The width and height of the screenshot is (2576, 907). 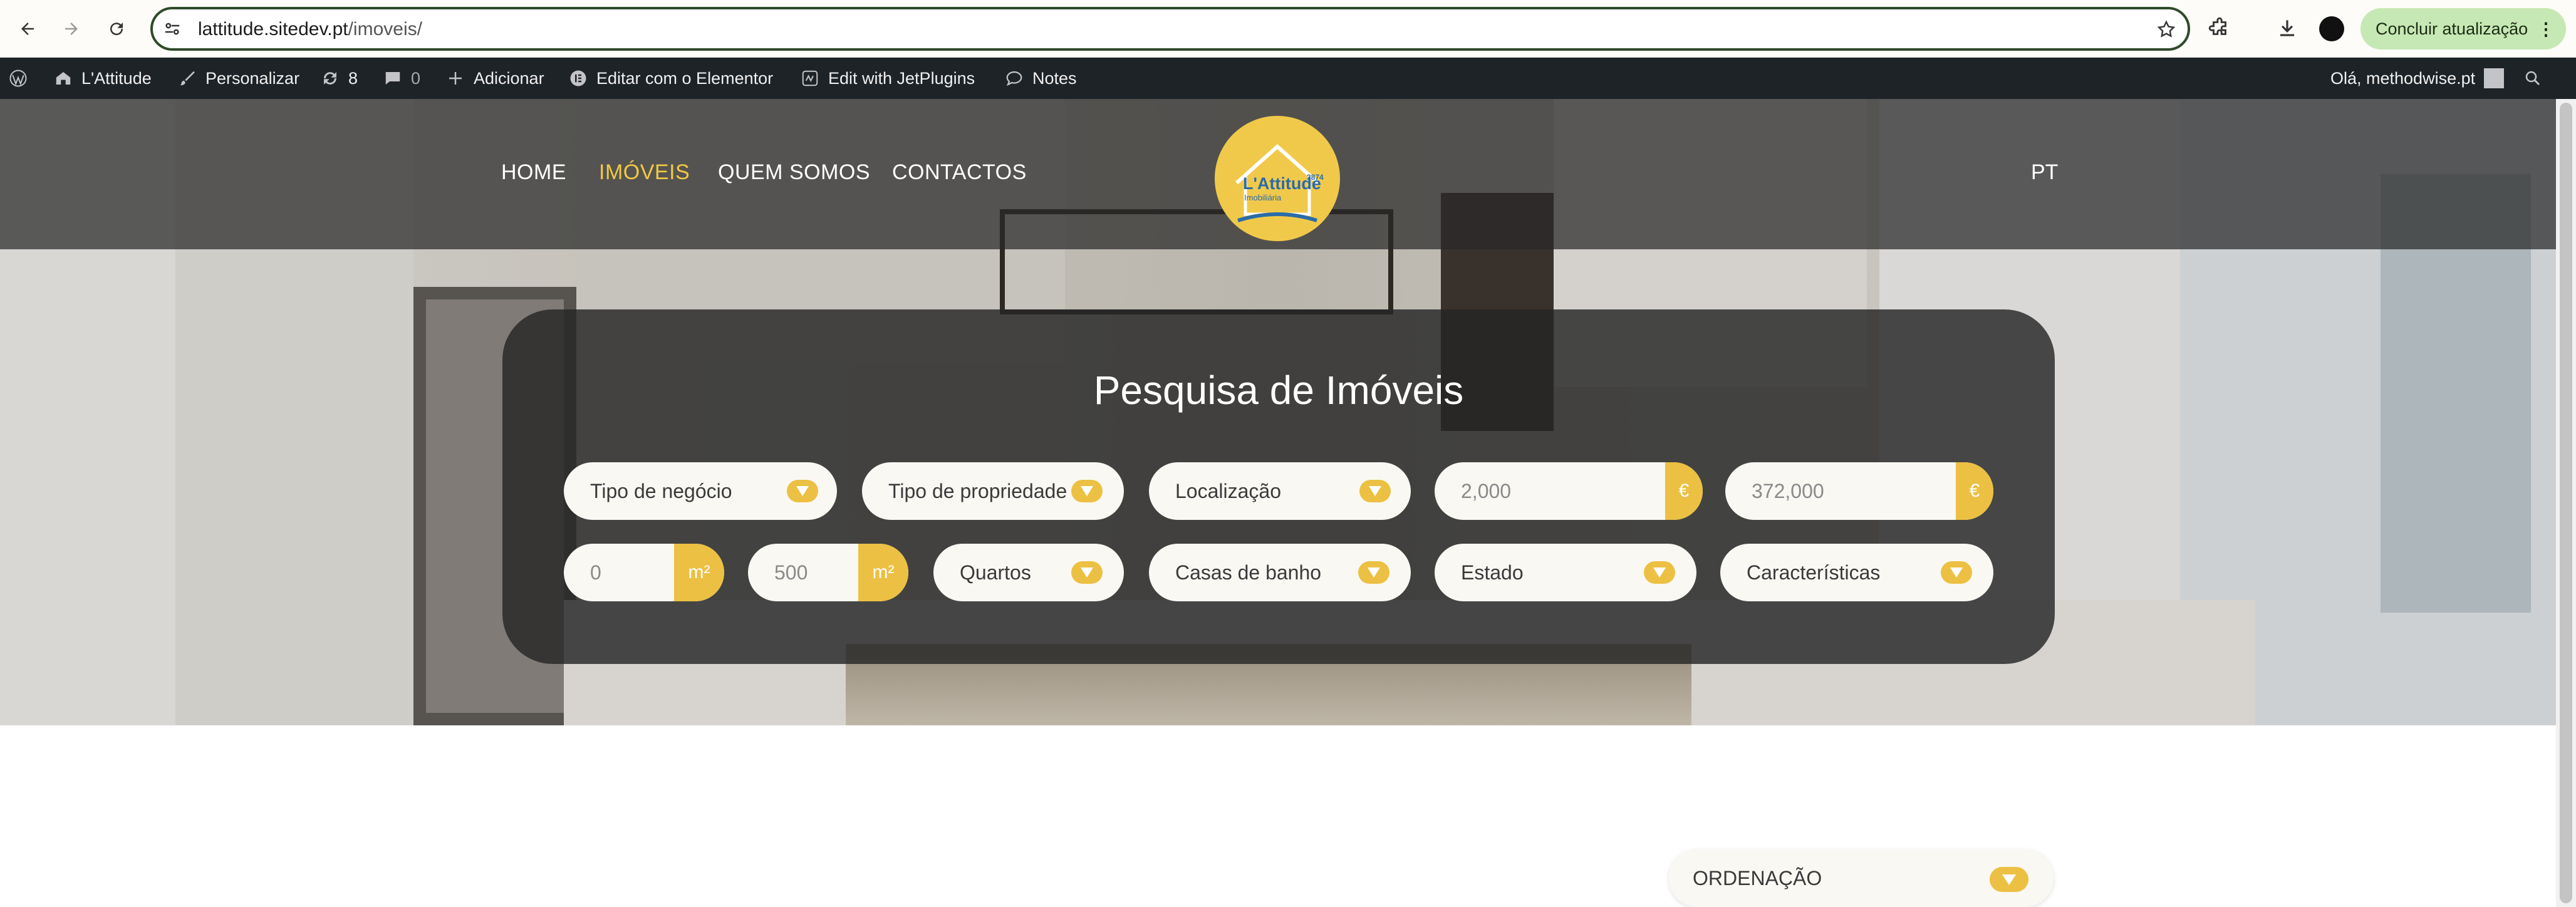 What do you see at coordinates (644, 572) in the screenshot?
I see `area-min-input: 0 m²` at bounding box center [644, 572].